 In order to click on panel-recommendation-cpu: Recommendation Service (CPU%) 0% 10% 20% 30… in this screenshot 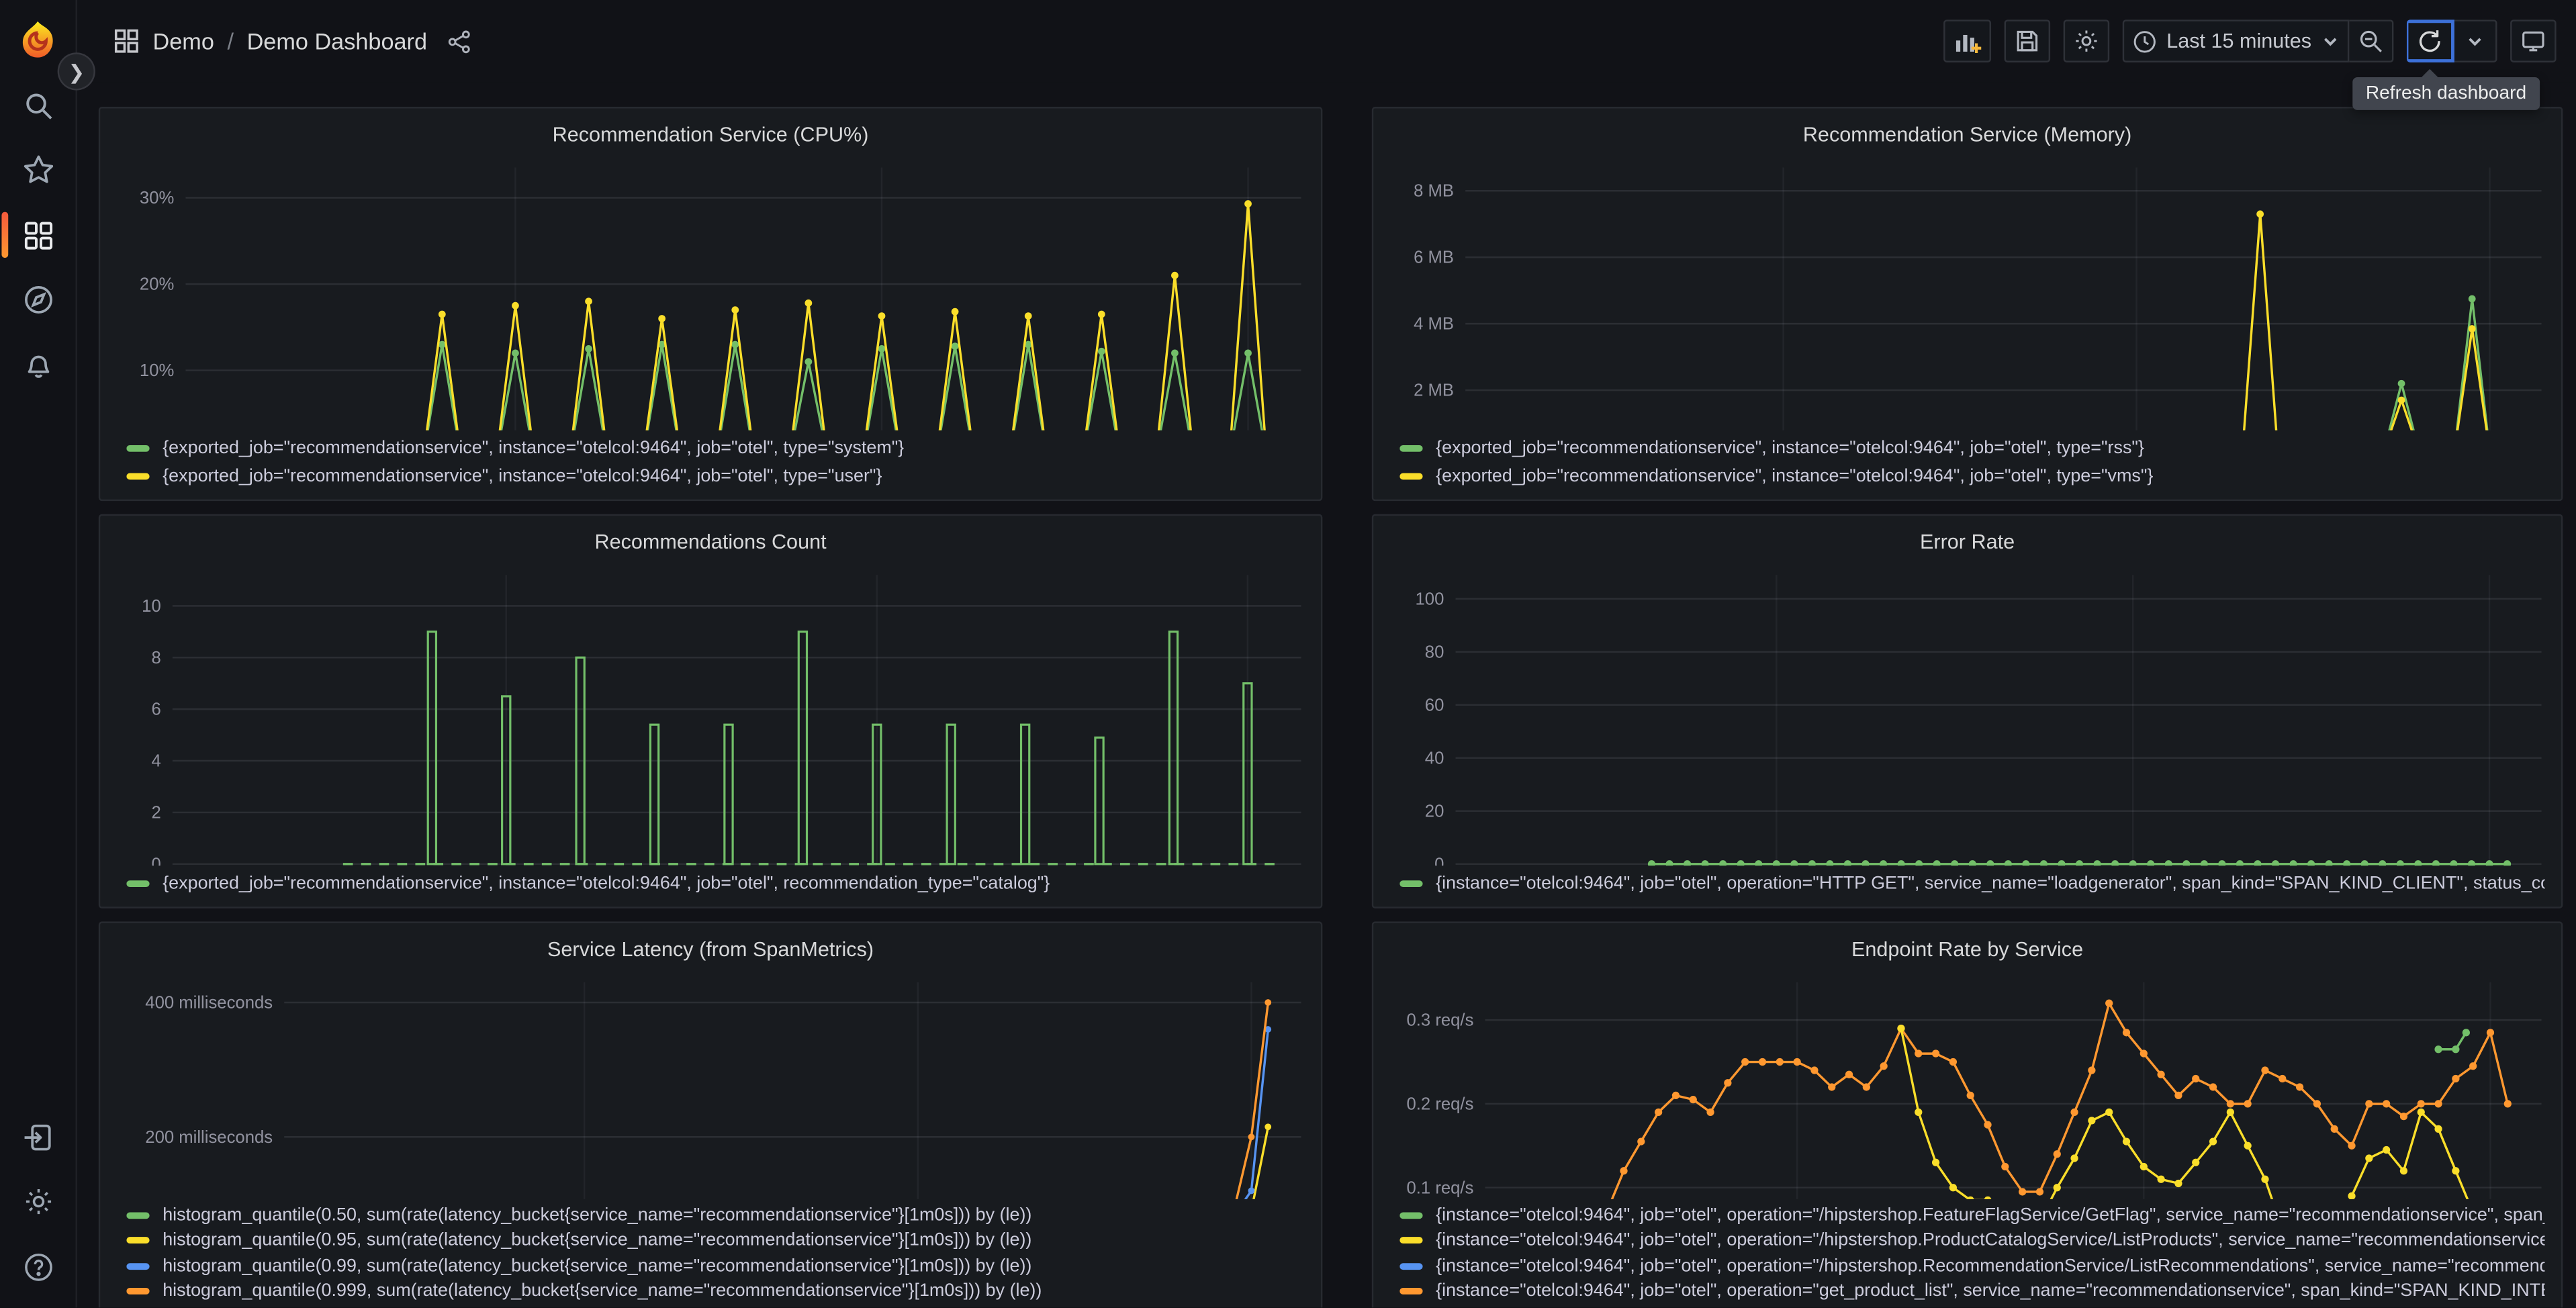, I will do `click(710, 304)`.